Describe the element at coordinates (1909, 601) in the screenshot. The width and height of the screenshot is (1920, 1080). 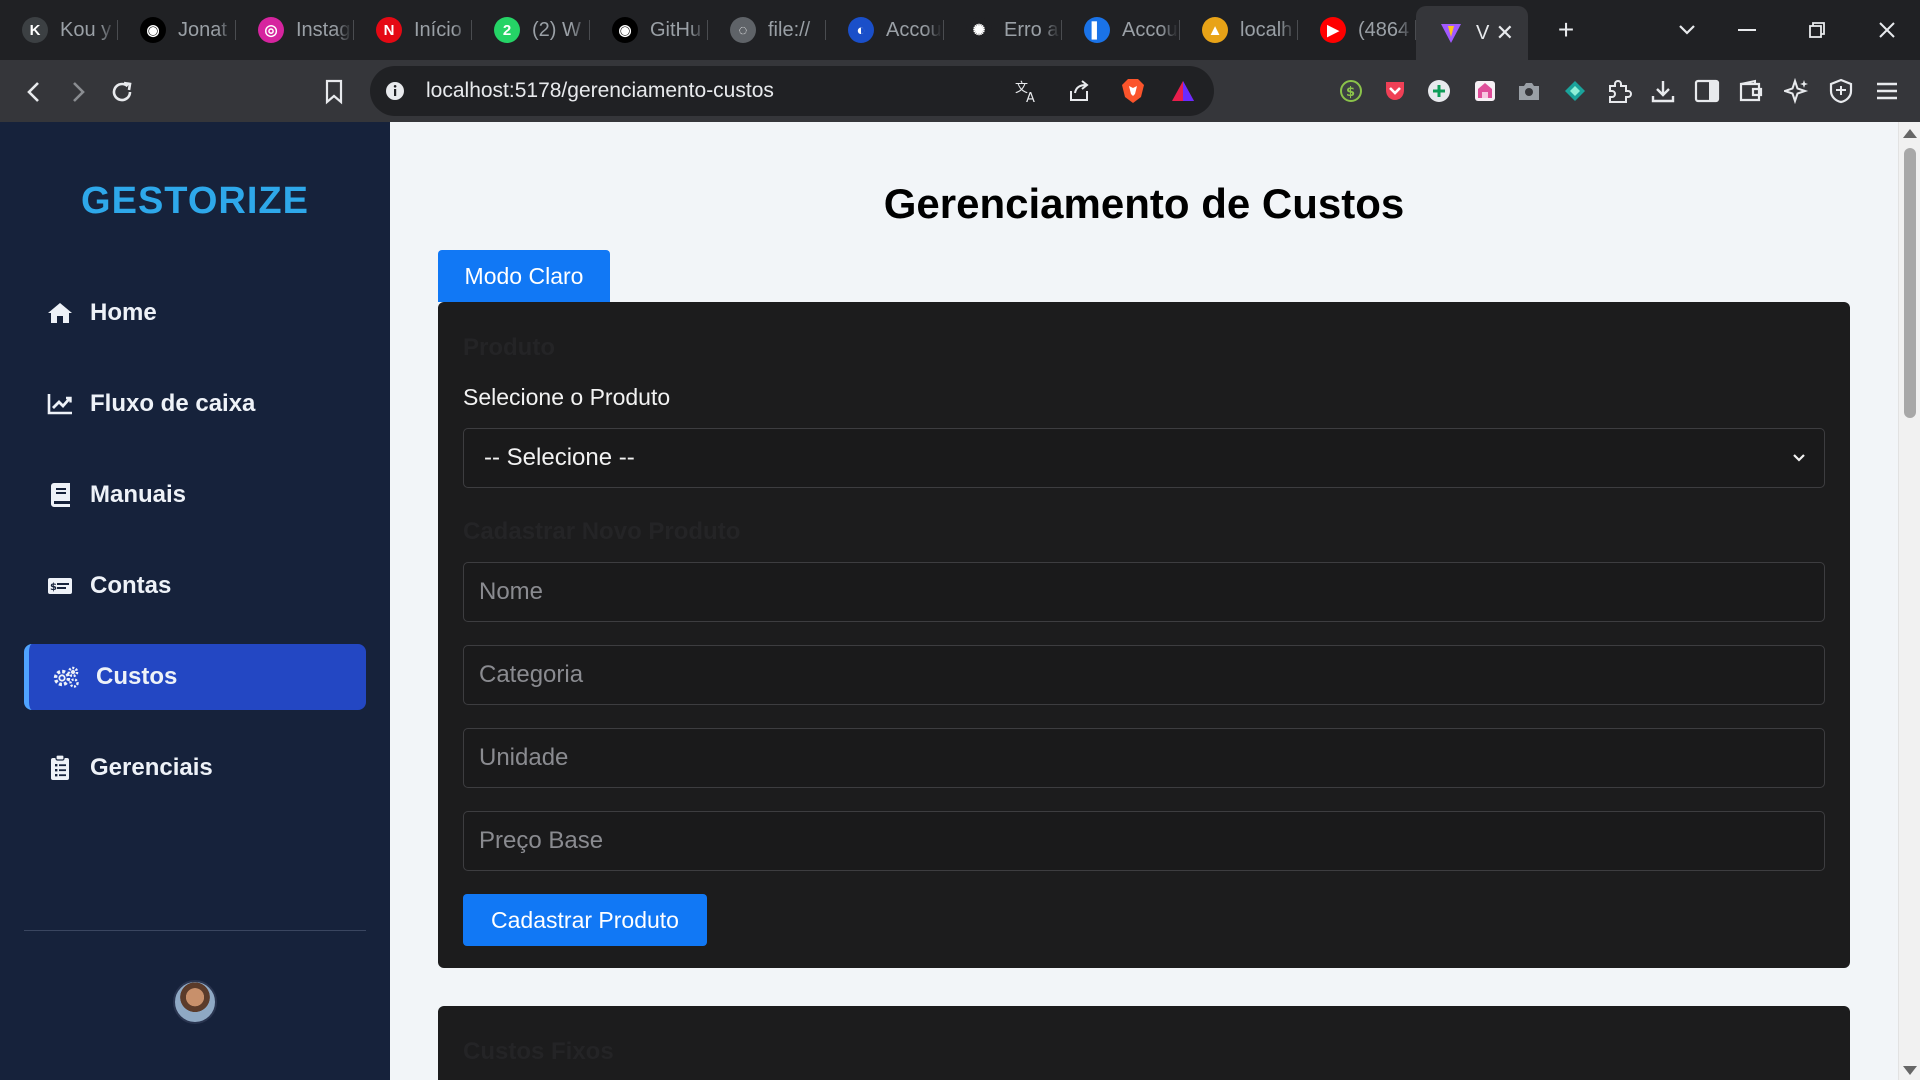
I see `page-scrollbar` at that location.